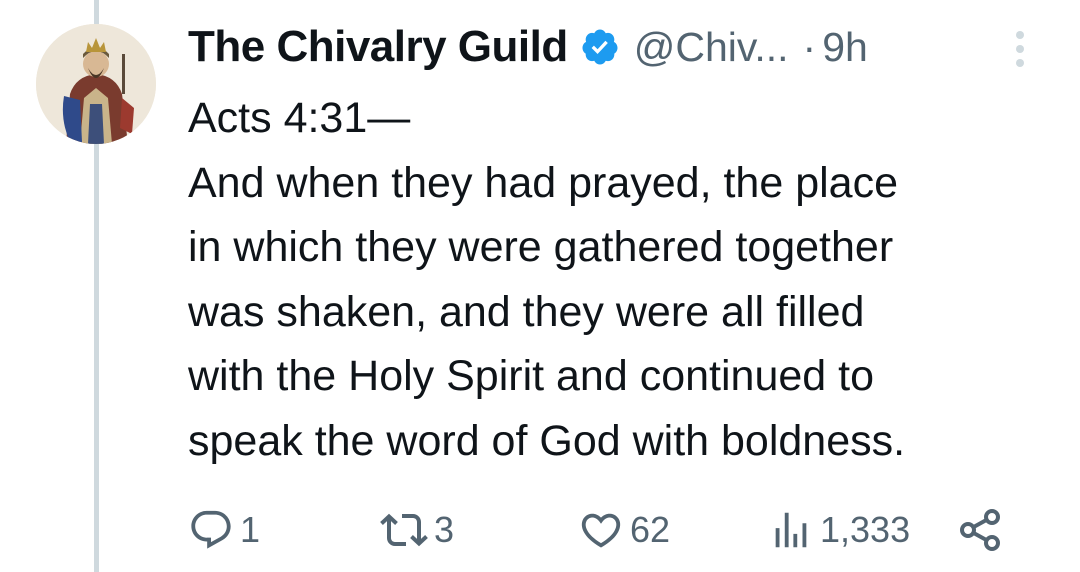 This screenshot has height=572, width=1080. What do you see at coordinates (845, 47) in the screenshot?
I see `timestamp: 9h` at bounding box center [845, 47].